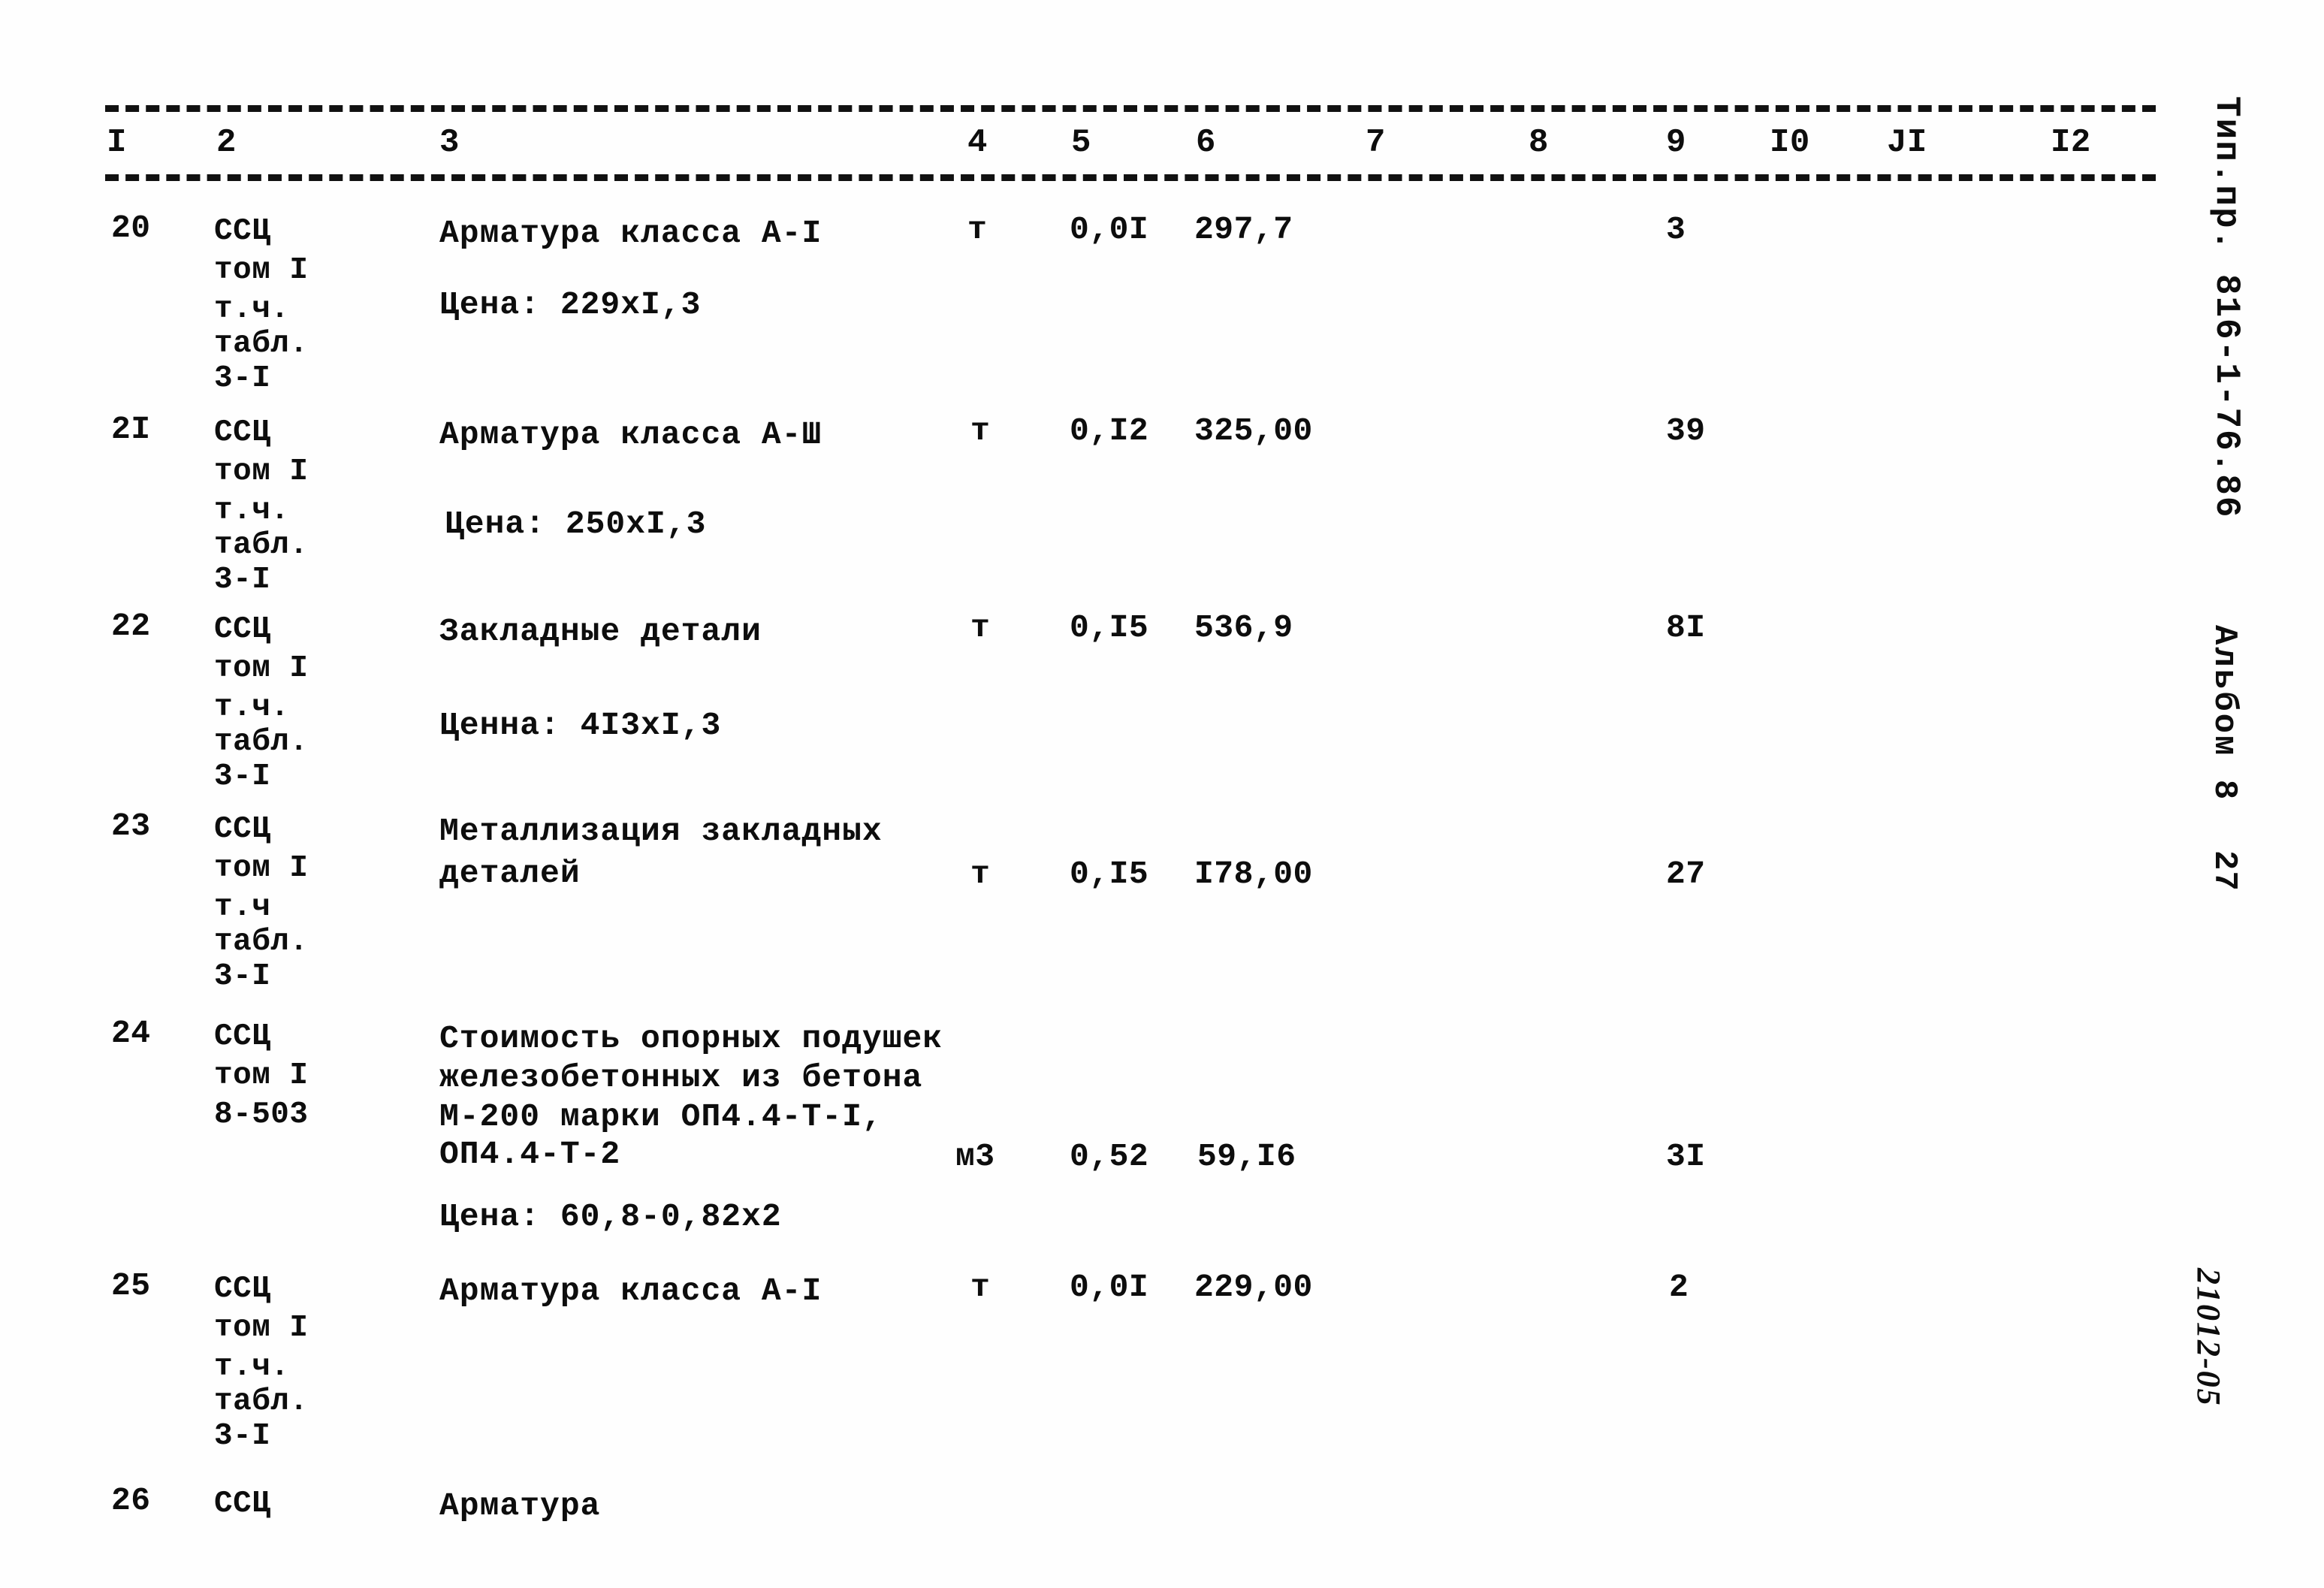  What do you see at coordinates (977, 143) in the screenshot?
I see `column-header-4: 4` at bounding box center [977, 143].